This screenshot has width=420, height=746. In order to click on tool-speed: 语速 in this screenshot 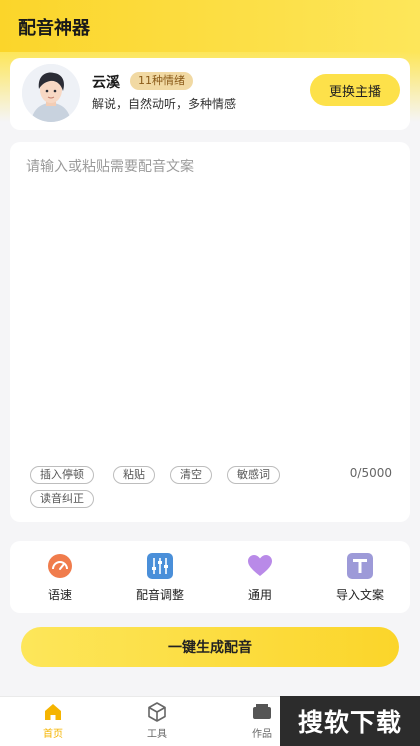, I will do `click(60, 577)`.